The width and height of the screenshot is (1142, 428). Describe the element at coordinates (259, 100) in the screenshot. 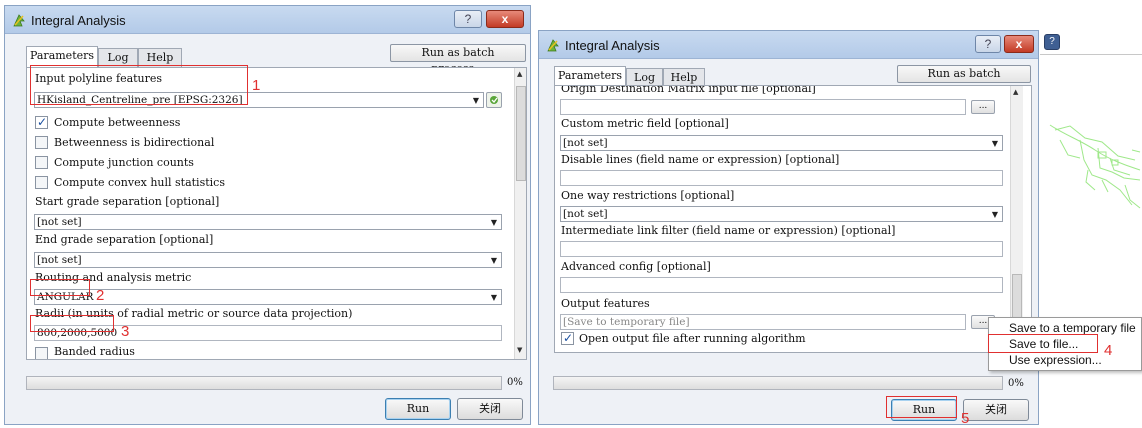

I see `input-layer-select: HKisland_Centreline_pre [EPSG:2326] ▼` at that location.